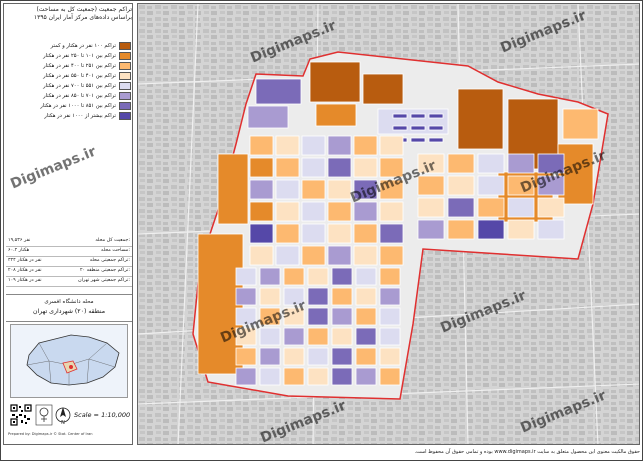 The height and width of the screenshot is (461, 643). Describe the element at coordinates (69, 252) in the screenshot. I see `stat-row: مساحت محله: ۶۰.۲ هکتار` at that location.